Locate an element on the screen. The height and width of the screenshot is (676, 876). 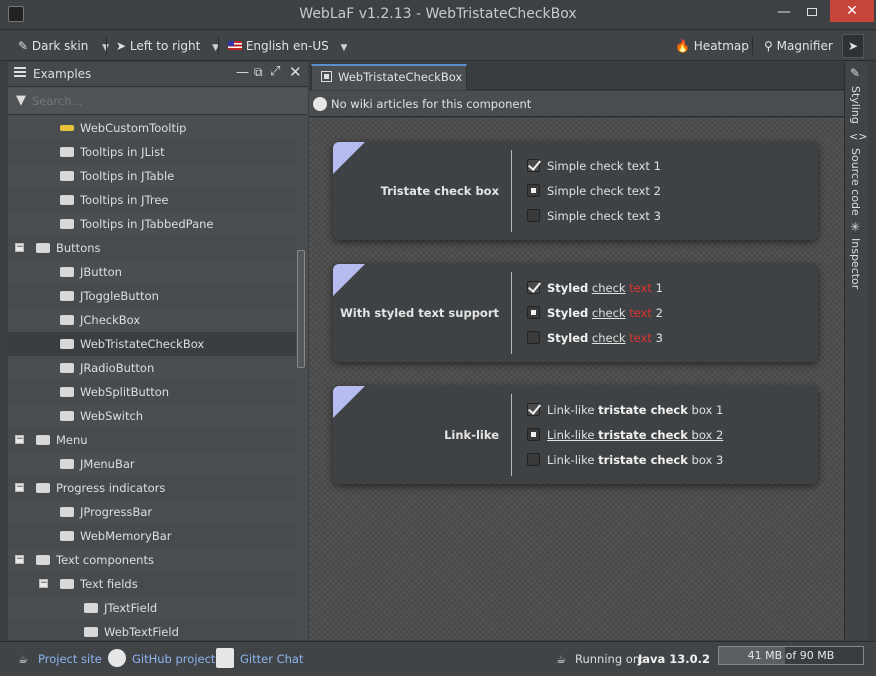
github-project-link: GitHub project is located at coordinates (173, 659).